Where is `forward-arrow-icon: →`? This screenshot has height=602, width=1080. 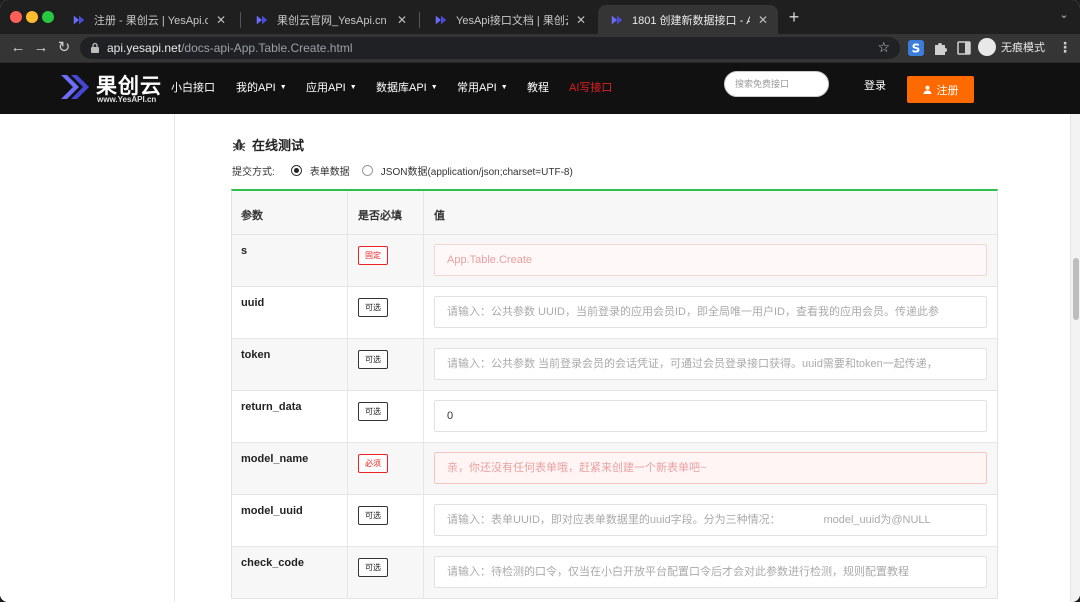 forward-arrow-icon: → is located at coordinates (41, 48).